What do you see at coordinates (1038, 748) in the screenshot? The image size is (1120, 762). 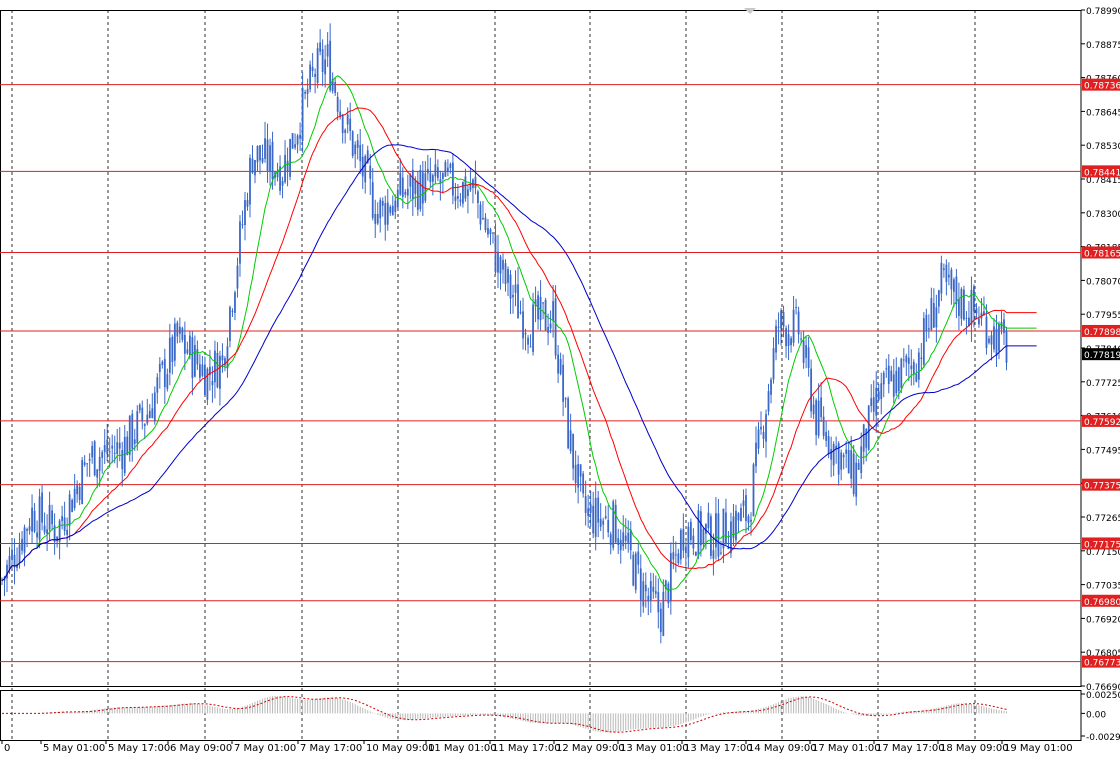 I see `x-axis-label: 19 May 01:00` at bounding box center [1038, 748].